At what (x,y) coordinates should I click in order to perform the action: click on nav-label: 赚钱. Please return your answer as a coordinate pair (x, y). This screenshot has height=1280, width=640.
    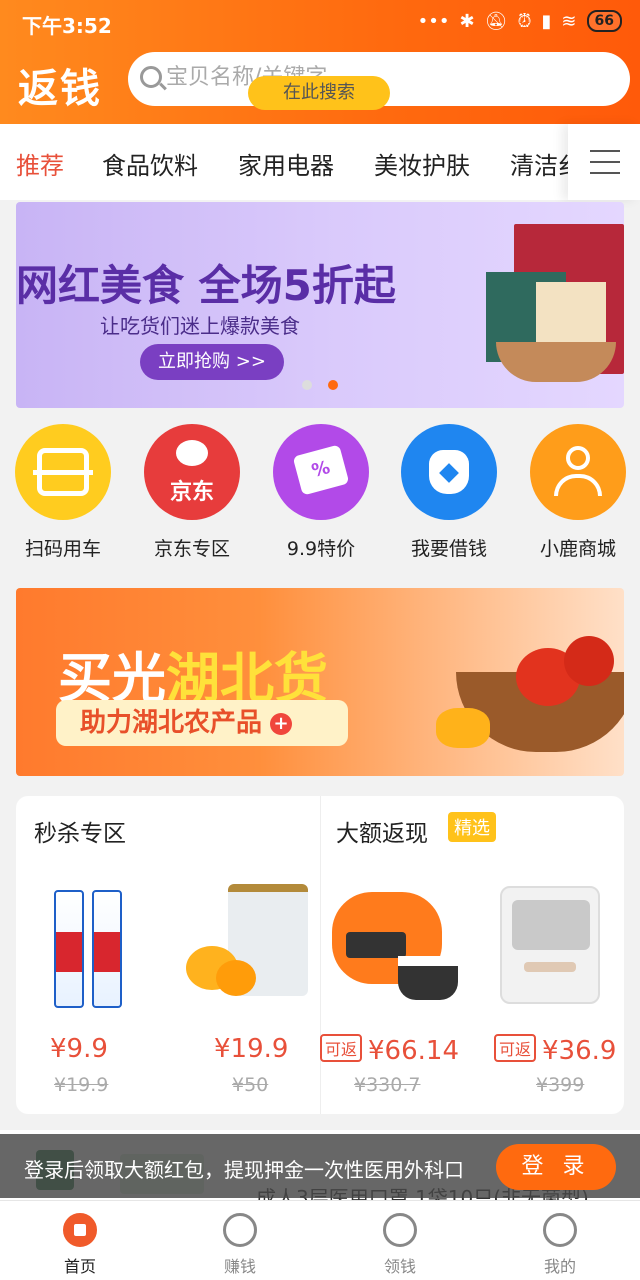
    Looking at the image, I should click on (239, 1266).